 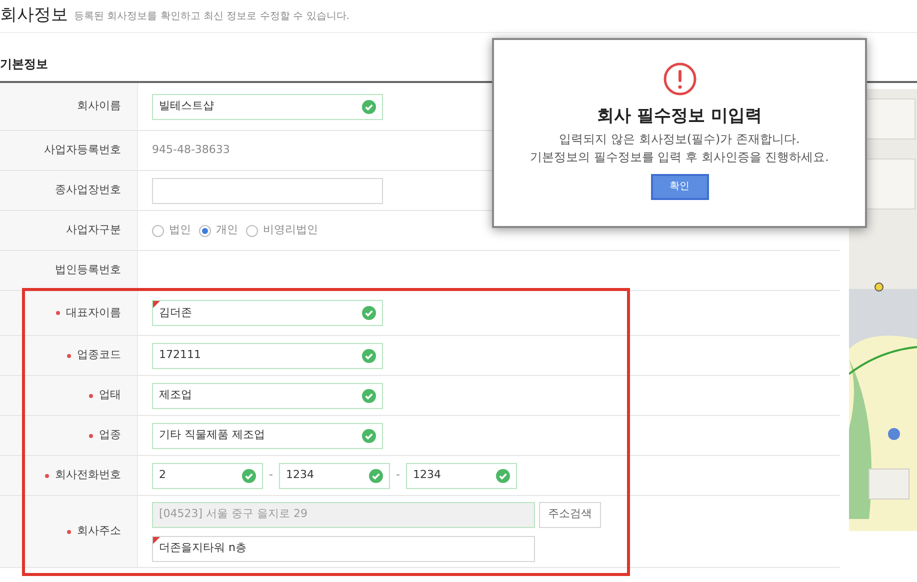 I want to click on field-label: 업태, so click(x=110, y=395).